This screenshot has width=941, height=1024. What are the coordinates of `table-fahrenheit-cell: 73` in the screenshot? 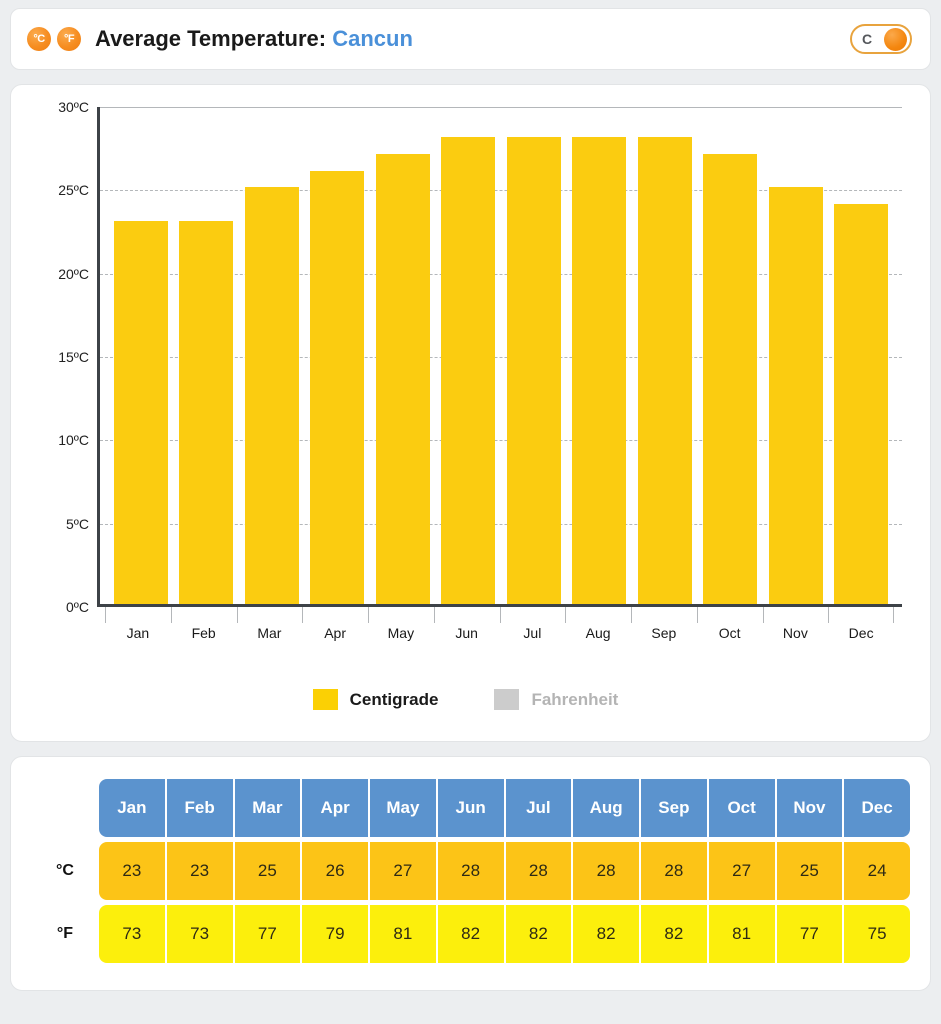 It's located at (132, 934).